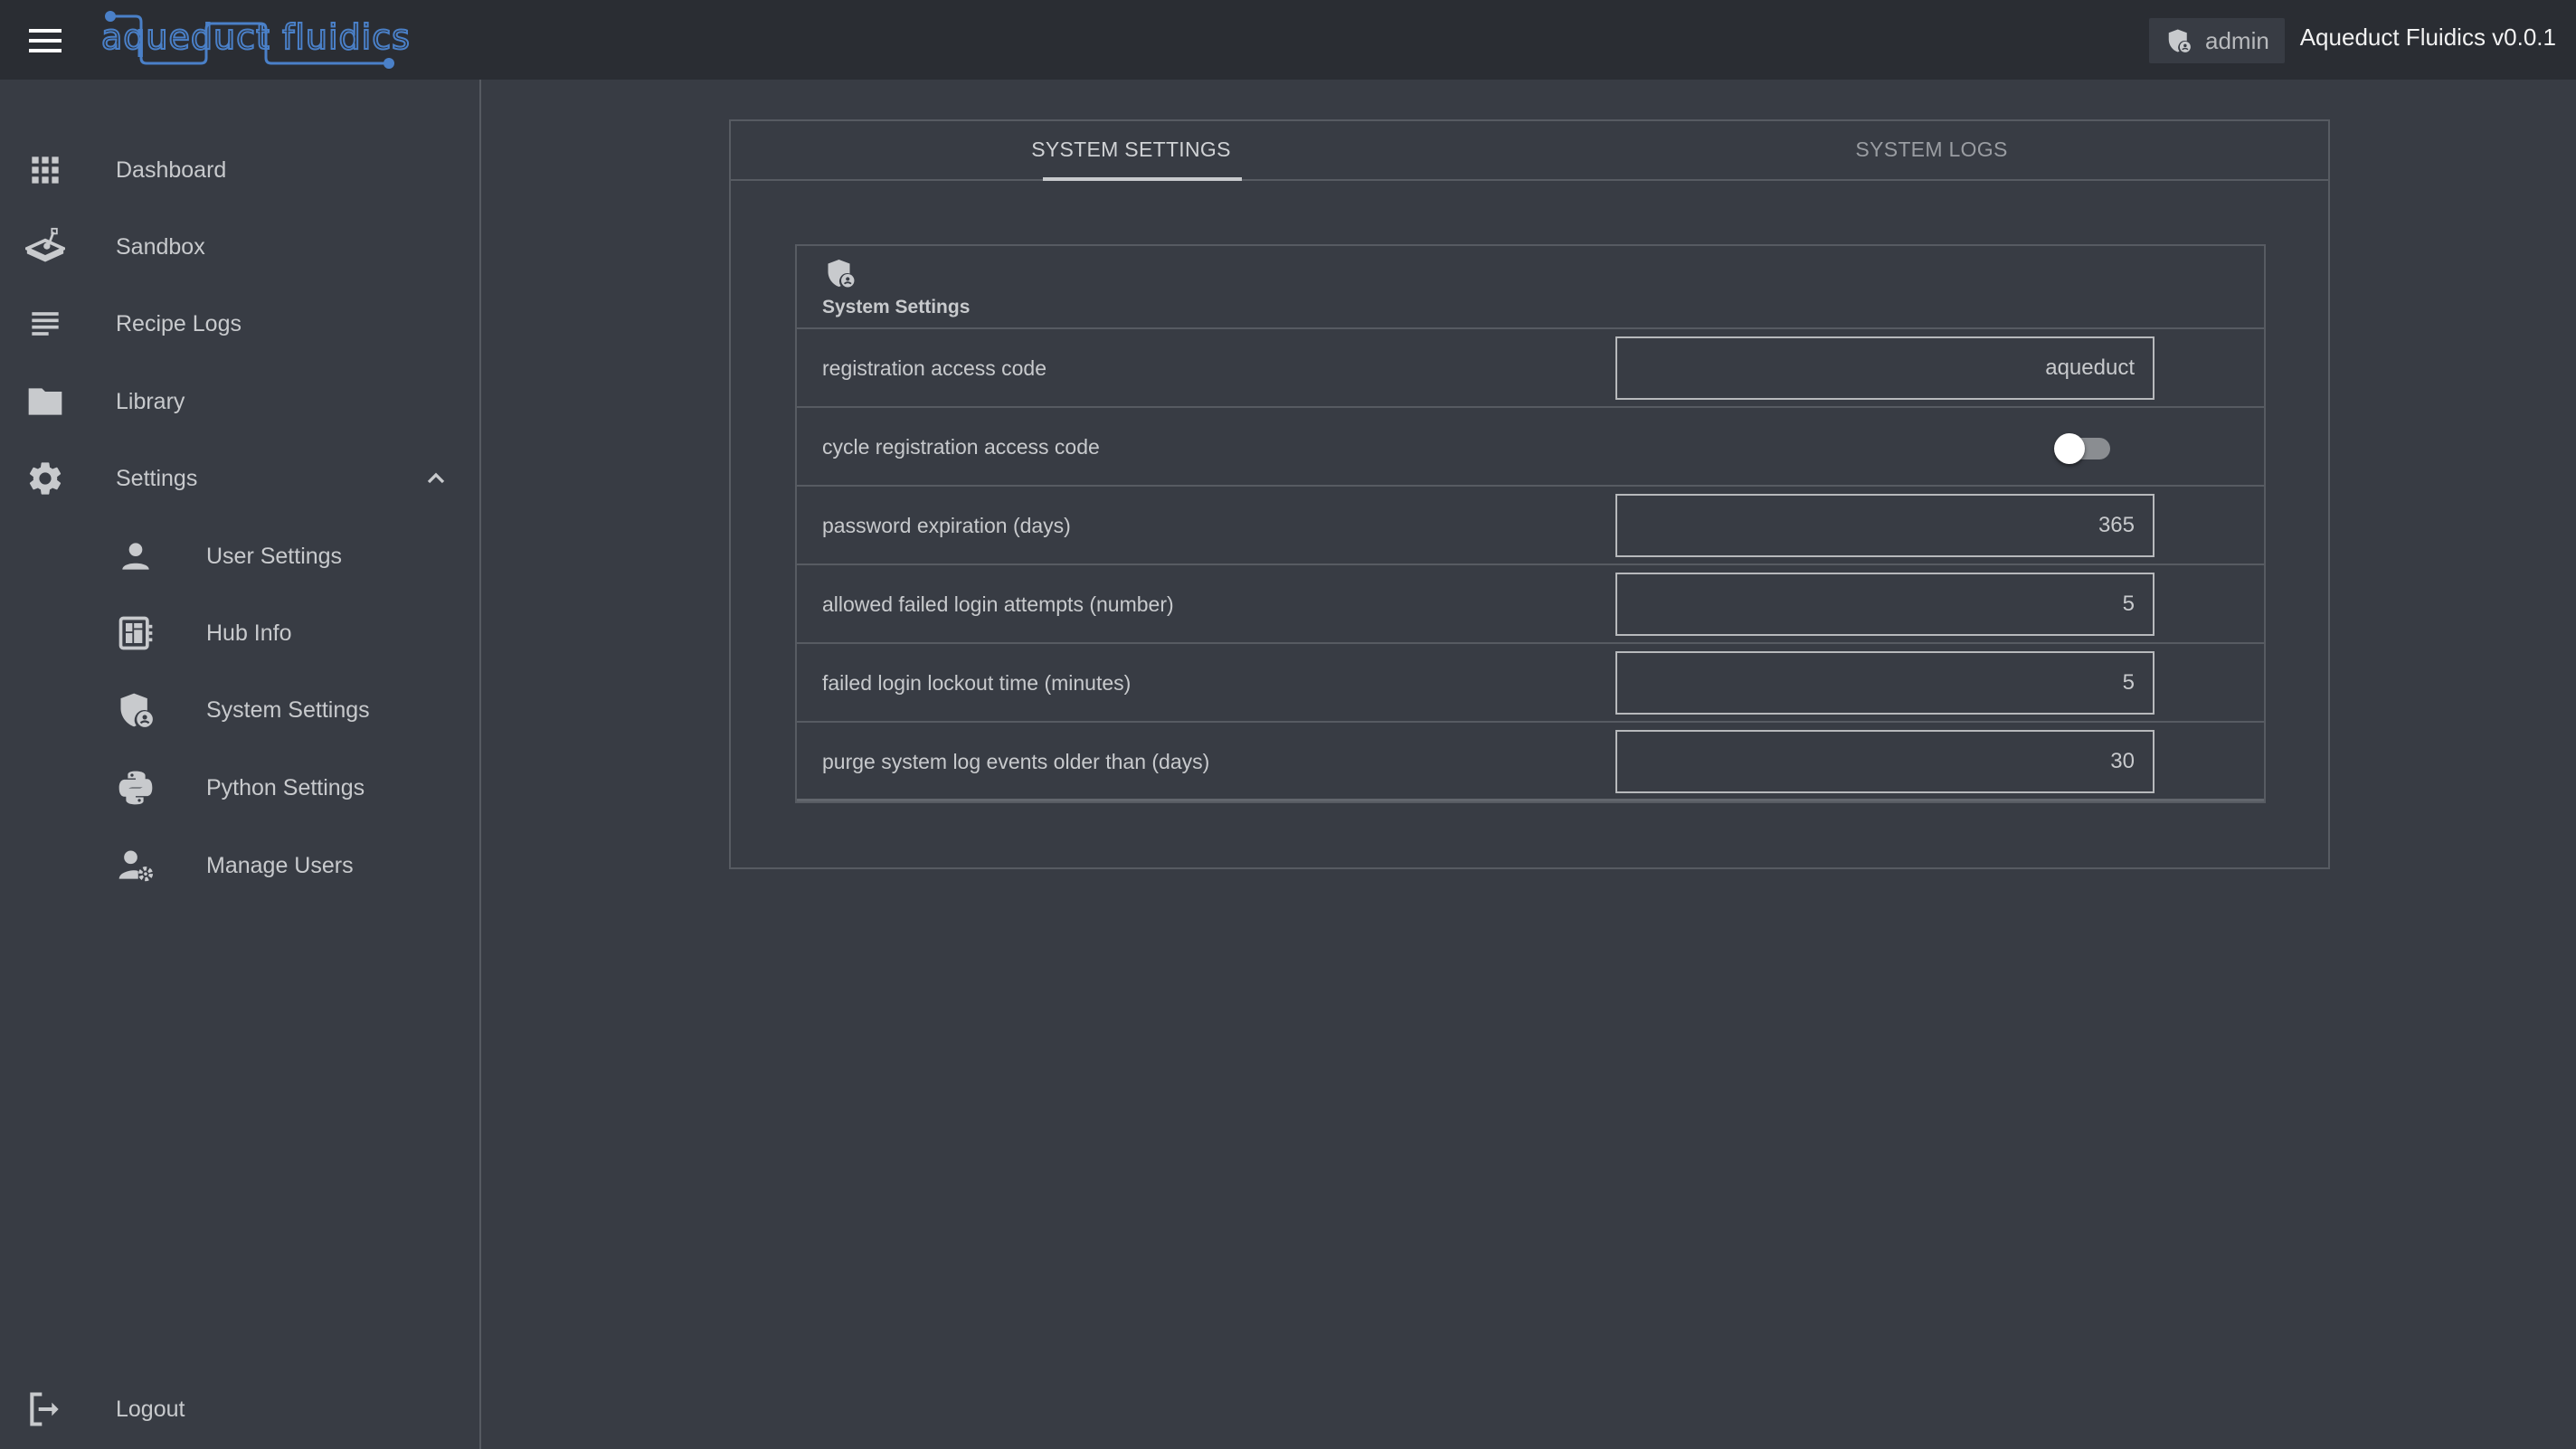 This screenshot has height=1449, width=2576. I want to click on tab-label: SYSTEM SETTINGS, so click(1131, 149).